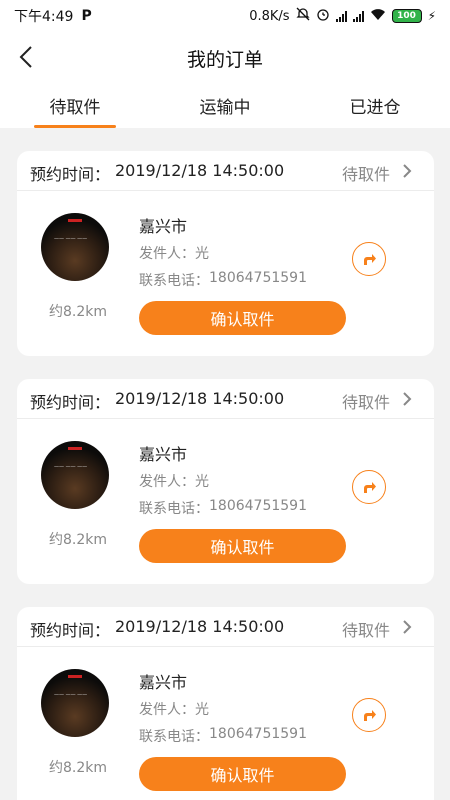 This screenshot has width=450, height=800. What do you see at coordinates (269, 16) in the screenshot?
I see `network-speed: 0.8K/s` at bounding box center [269, 16].